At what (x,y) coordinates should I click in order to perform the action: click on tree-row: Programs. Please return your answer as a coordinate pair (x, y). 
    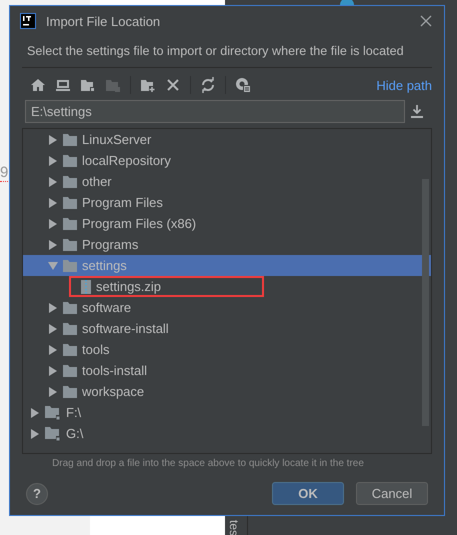
    Looking at the image, I should click on (227, 244).